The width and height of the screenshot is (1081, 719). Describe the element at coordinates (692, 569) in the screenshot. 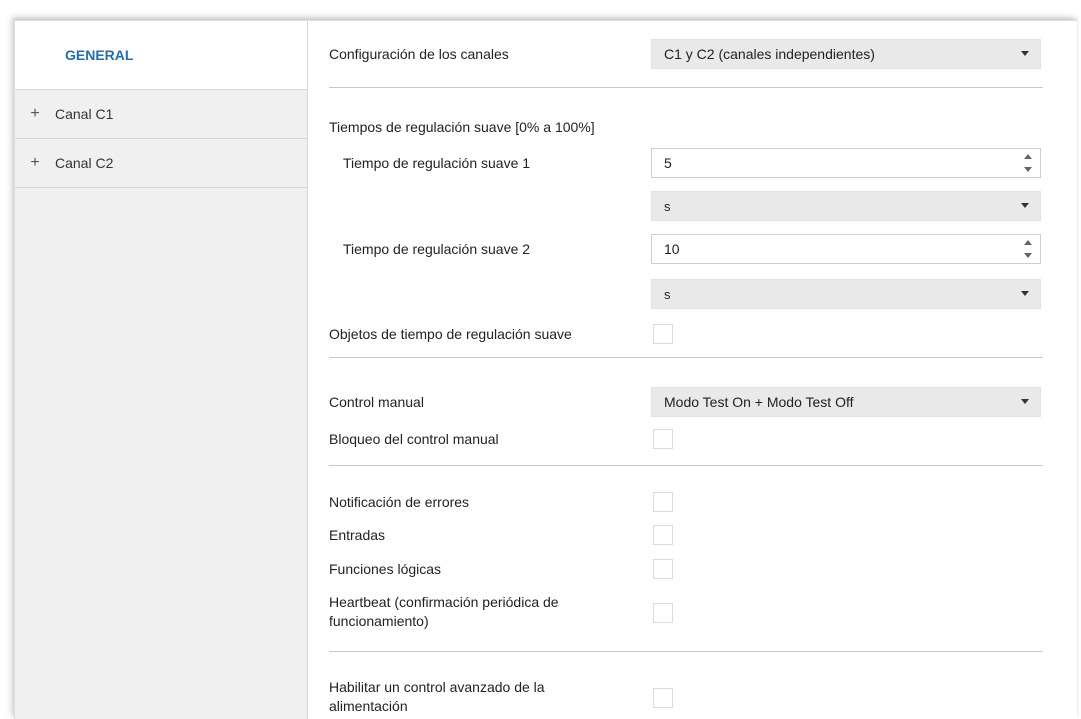

I see `logic-functions-row: Funciones lógicas` at that location.